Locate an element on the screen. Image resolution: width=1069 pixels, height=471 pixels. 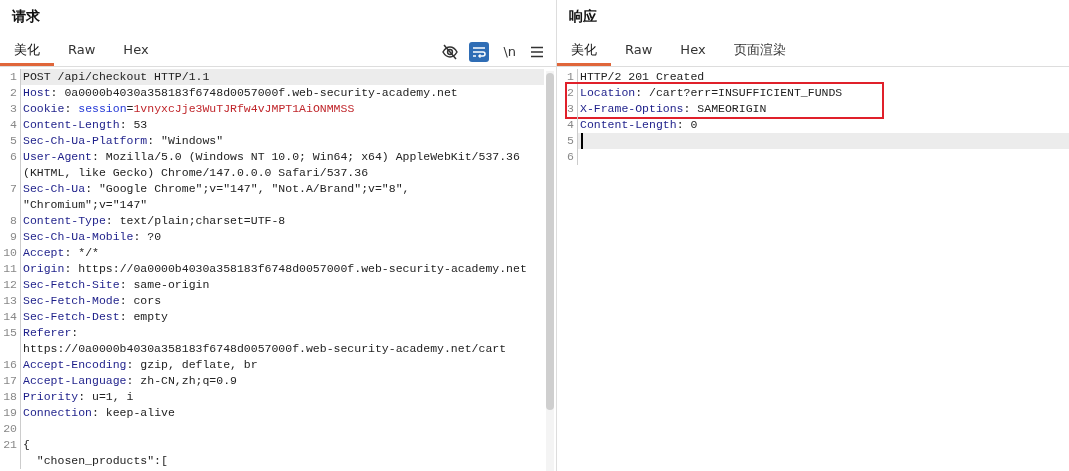
pane-title: 响应 is located at coordinates (583, 16).